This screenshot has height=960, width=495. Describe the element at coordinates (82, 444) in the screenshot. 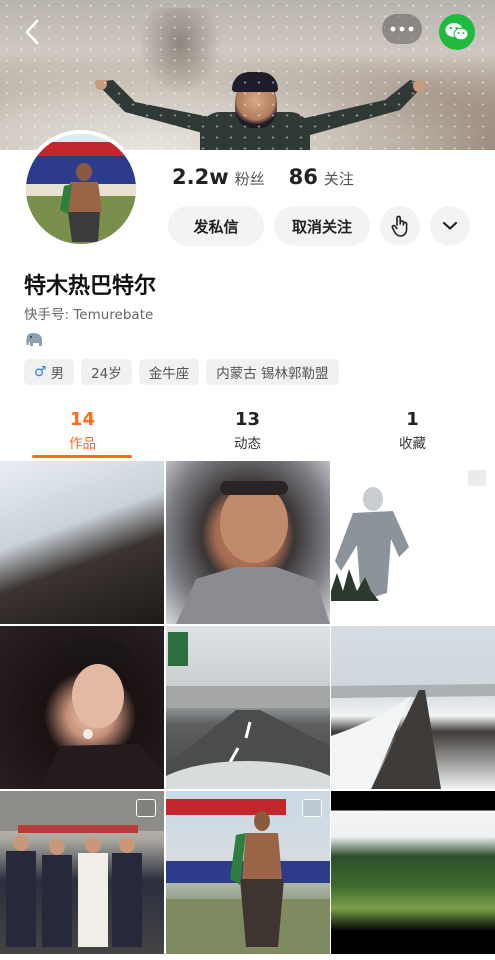

I see `tab-works-label: 作品` at that location.